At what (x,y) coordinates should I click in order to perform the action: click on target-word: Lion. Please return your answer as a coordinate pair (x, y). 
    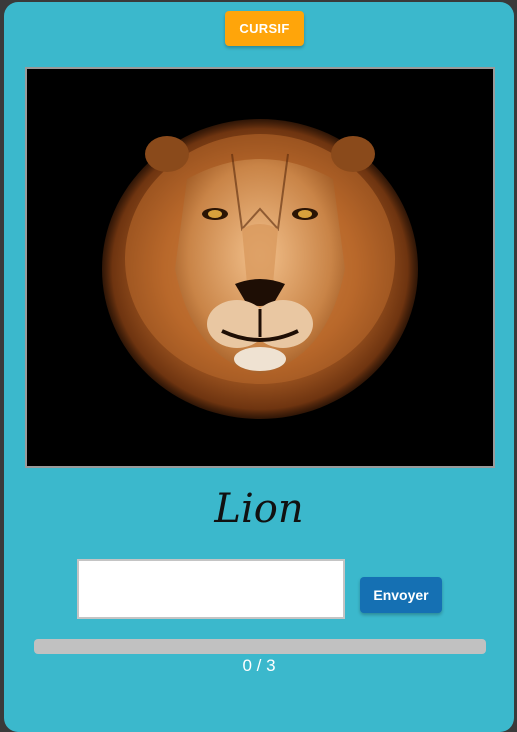
    Looking at the image, I should click on (259, 509).